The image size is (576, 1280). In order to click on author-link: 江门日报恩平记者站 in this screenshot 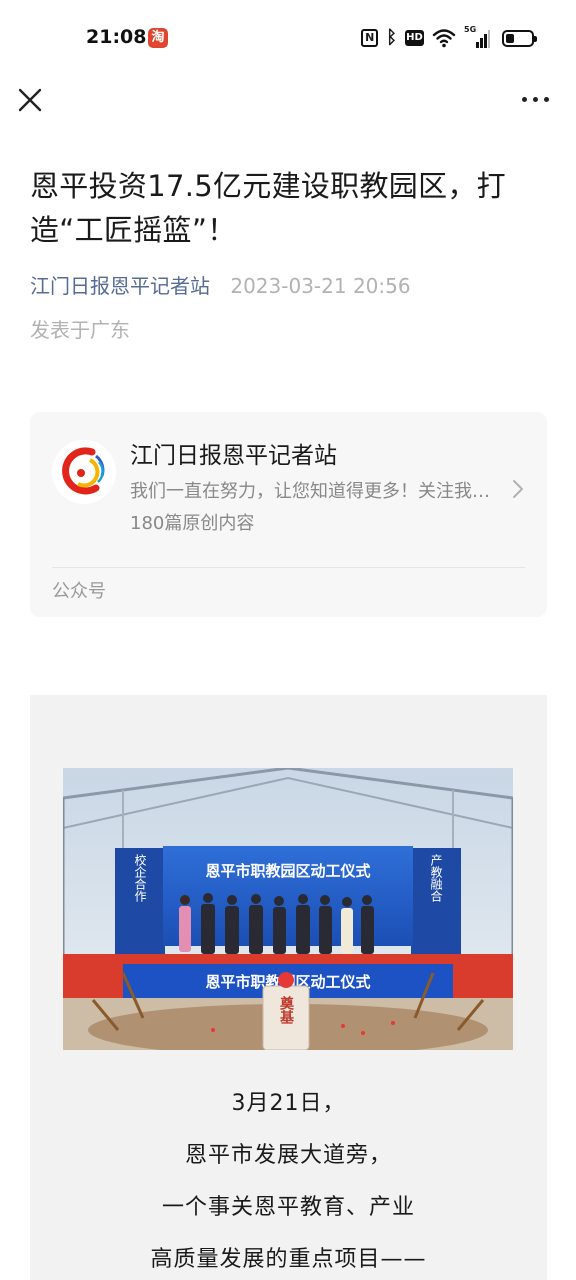, I will do `click(120, 286)`.